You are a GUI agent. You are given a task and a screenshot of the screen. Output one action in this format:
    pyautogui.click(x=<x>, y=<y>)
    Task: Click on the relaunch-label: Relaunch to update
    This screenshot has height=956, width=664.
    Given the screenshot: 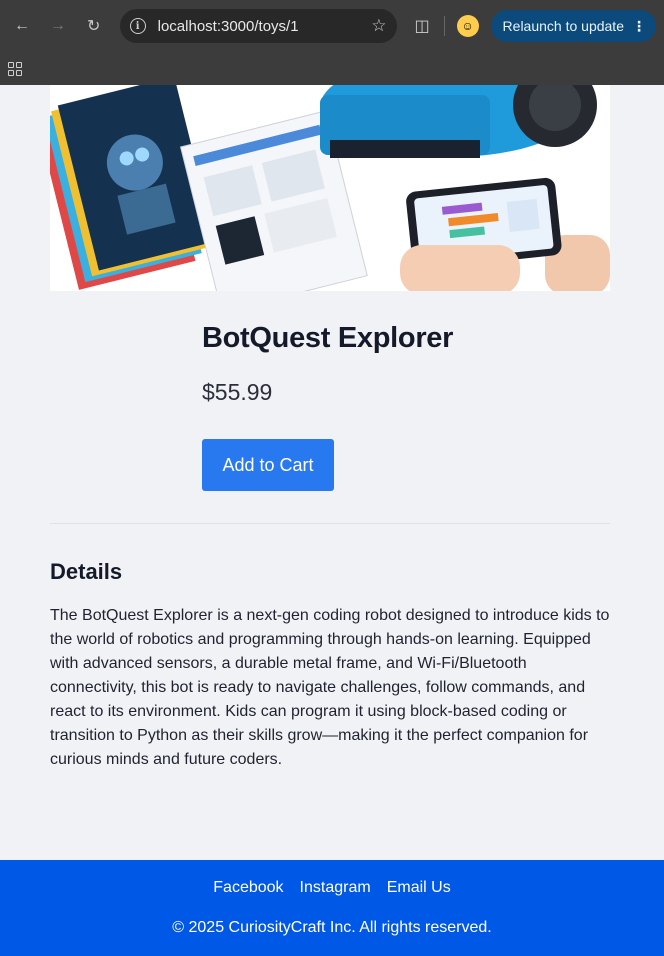 What is the action you would take?
    pyautogui.click(x=563, y=26)
    